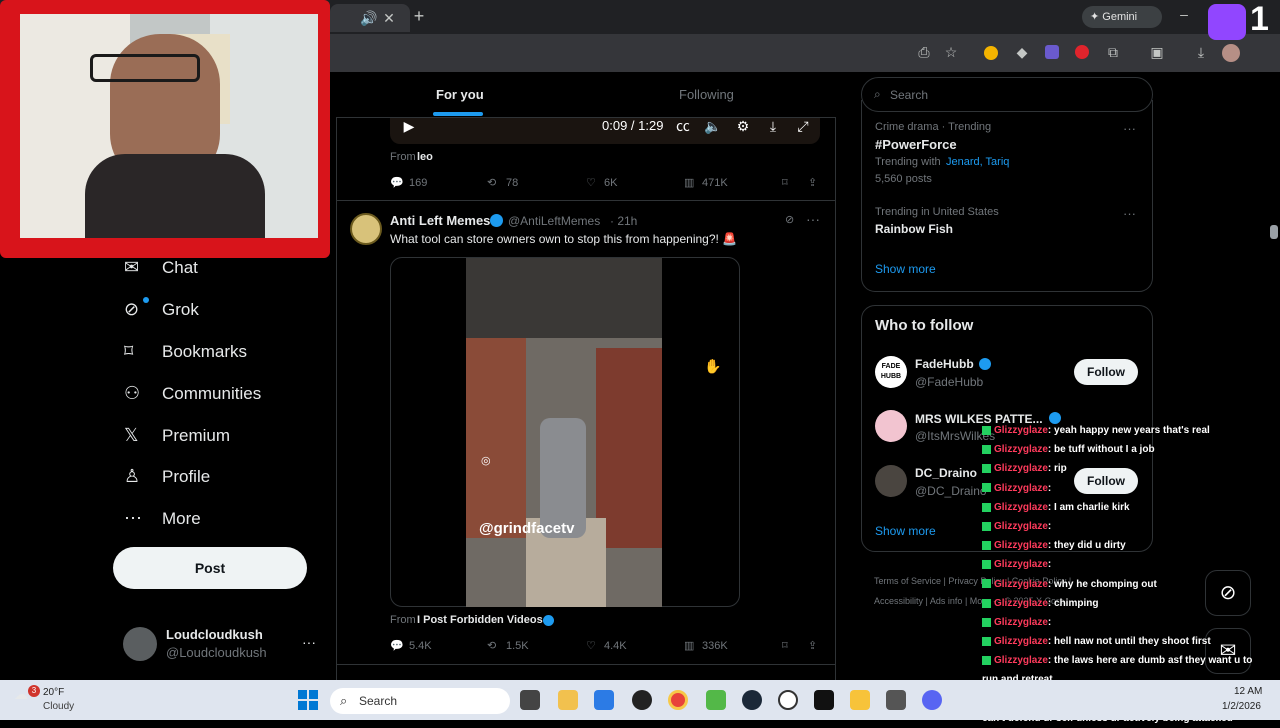  What do you see at coordinates (1274, 232) in the screenshot?
I see `scrollbar-thumb` at bounding box center [1274, 232].